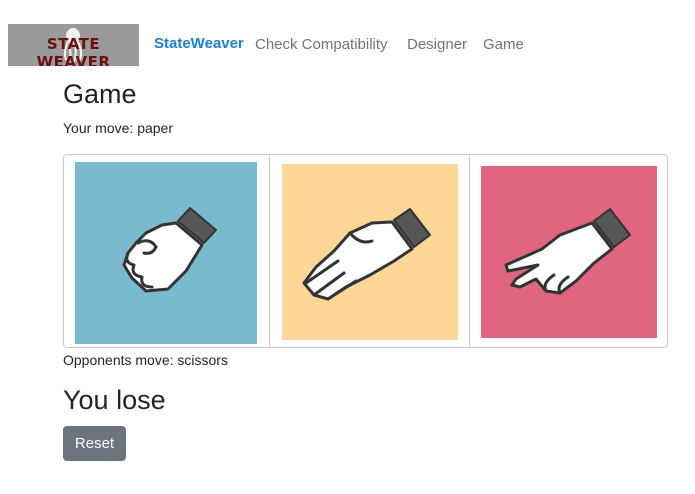 The height and width of the screenshot is (494, 695). I want to click on paper-hand-icon, so click(366, 254).